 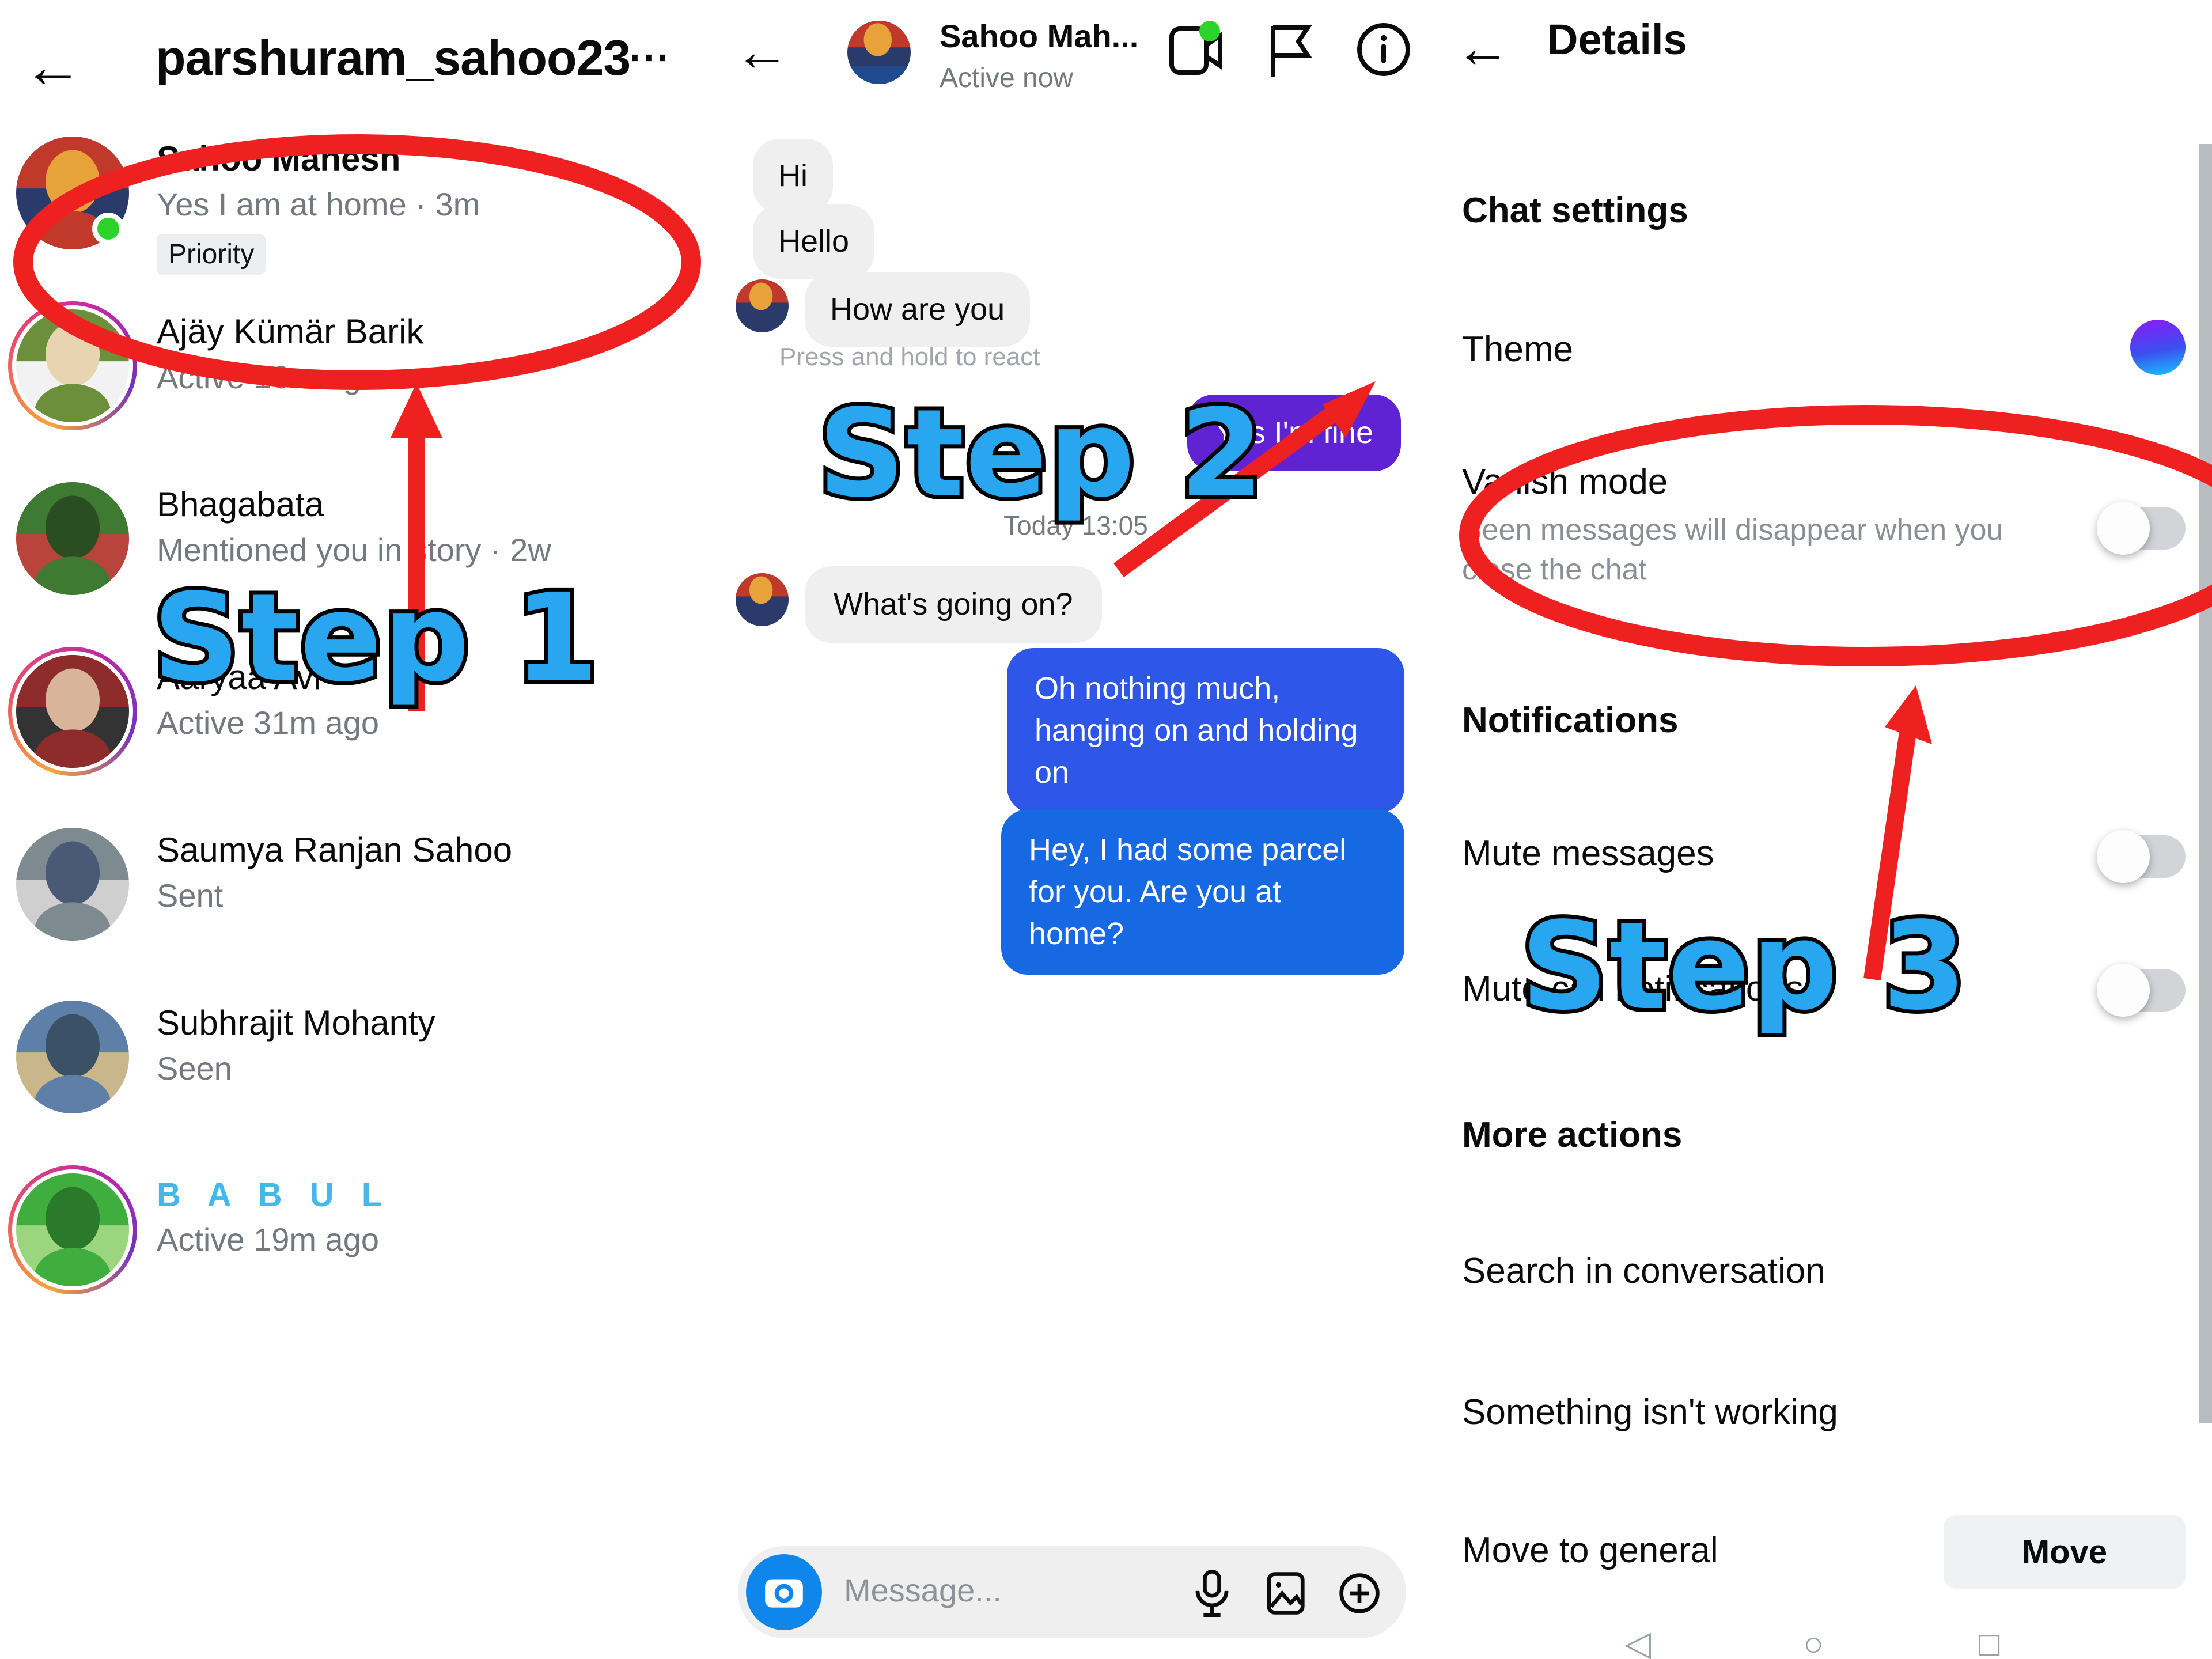 I want to click on chat-list-item: Saumya Ranjan Sahoo Sent, so click(x=358, y=901).